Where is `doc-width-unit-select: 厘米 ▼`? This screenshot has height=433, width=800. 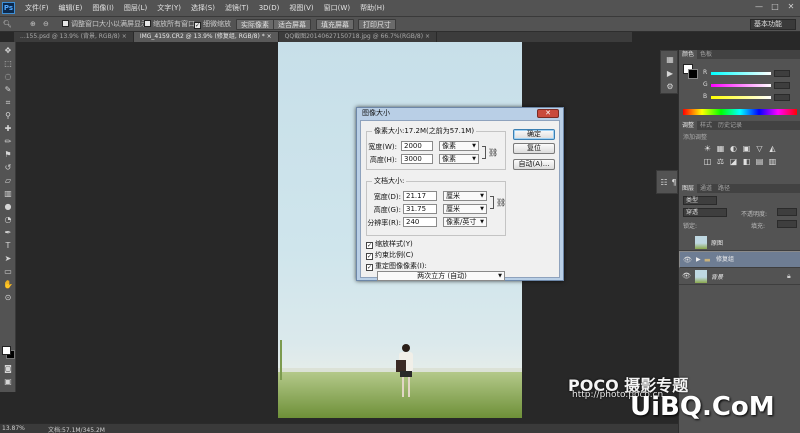 doc-width-unit-select: 厘米 ▼ is located at coordinates (465, 196).